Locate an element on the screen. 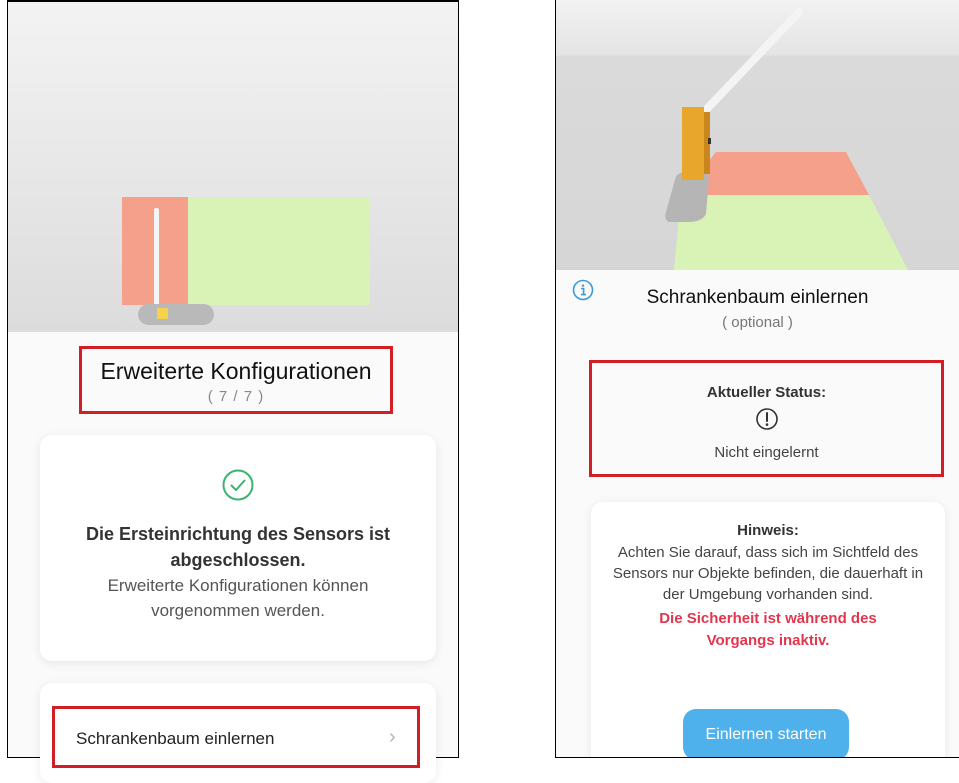  hint-label: Hinweis: is located at coordinates (768, 530).